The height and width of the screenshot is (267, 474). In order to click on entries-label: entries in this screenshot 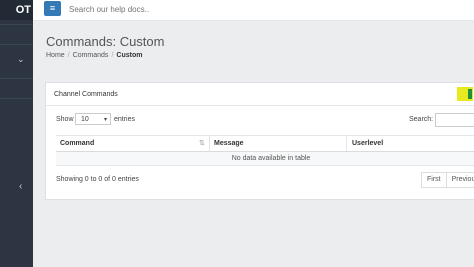, I will do `click(125, 119)`.